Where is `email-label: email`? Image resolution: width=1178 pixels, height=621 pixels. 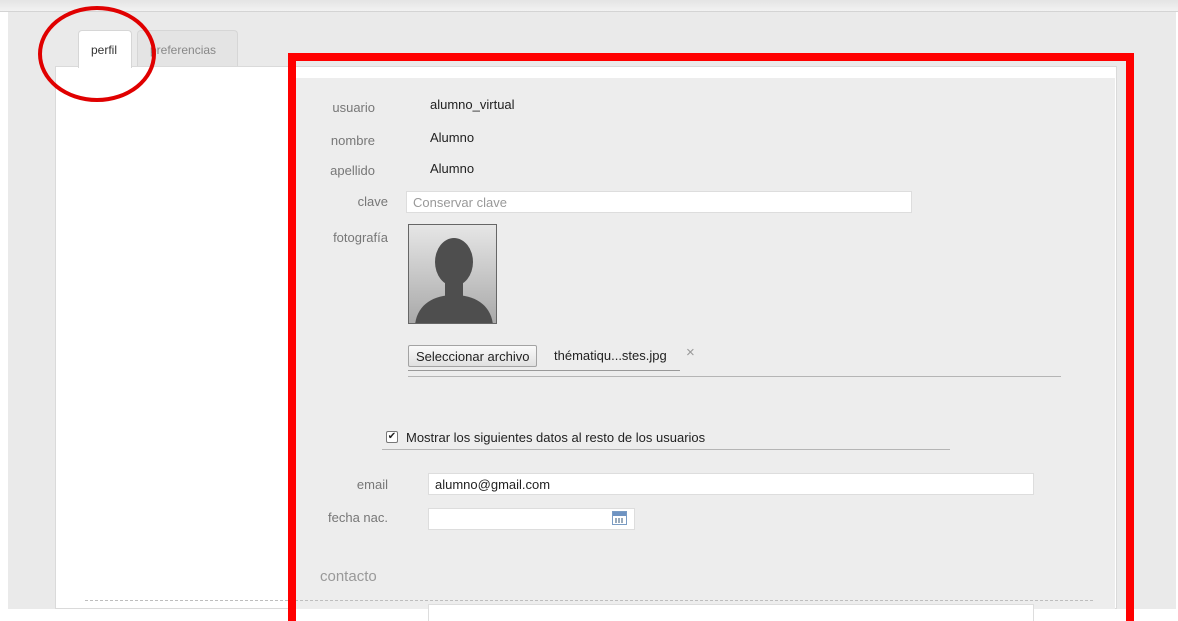
email-label: email is located at coordinates (372, 484).